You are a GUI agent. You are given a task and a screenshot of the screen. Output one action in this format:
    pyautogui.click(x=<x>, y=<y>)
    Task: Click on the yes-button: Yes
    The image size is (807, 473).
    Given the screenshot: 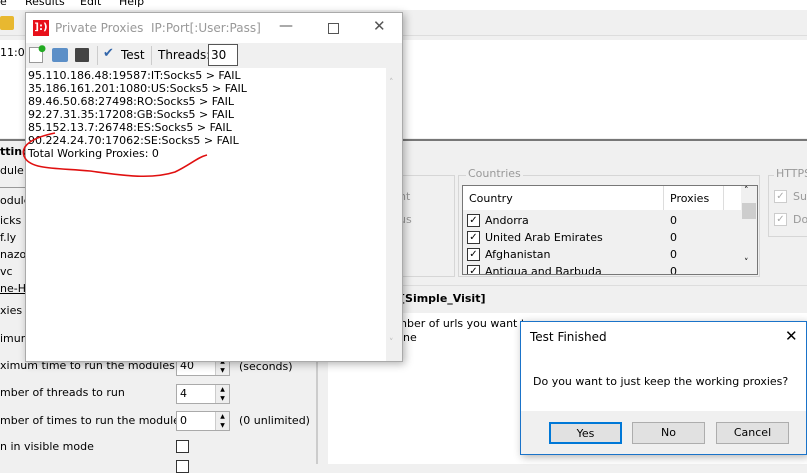 What is the action you would take?
    pyautogui.click(x=585, y=433)
    